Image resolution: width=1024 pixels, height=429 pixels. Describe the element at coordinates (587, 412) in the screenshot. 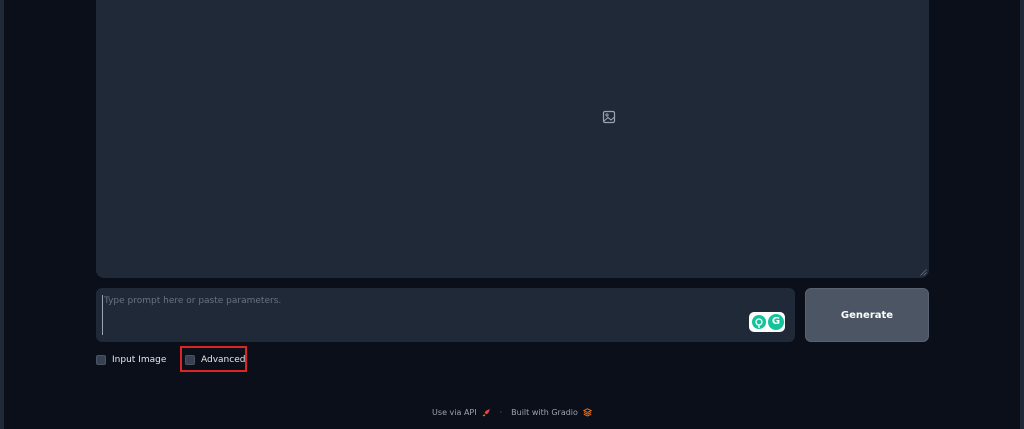

I see `gradio-logo-icon` at that location.